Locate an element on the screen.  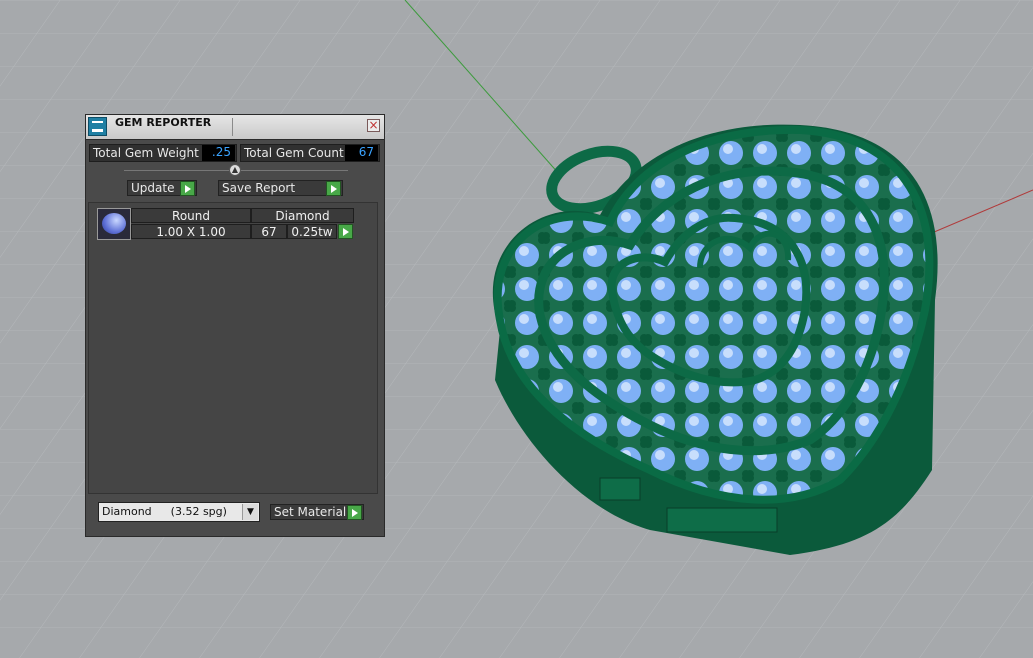
set-material-button-label: Set Material is located at coordinates (310, 512).